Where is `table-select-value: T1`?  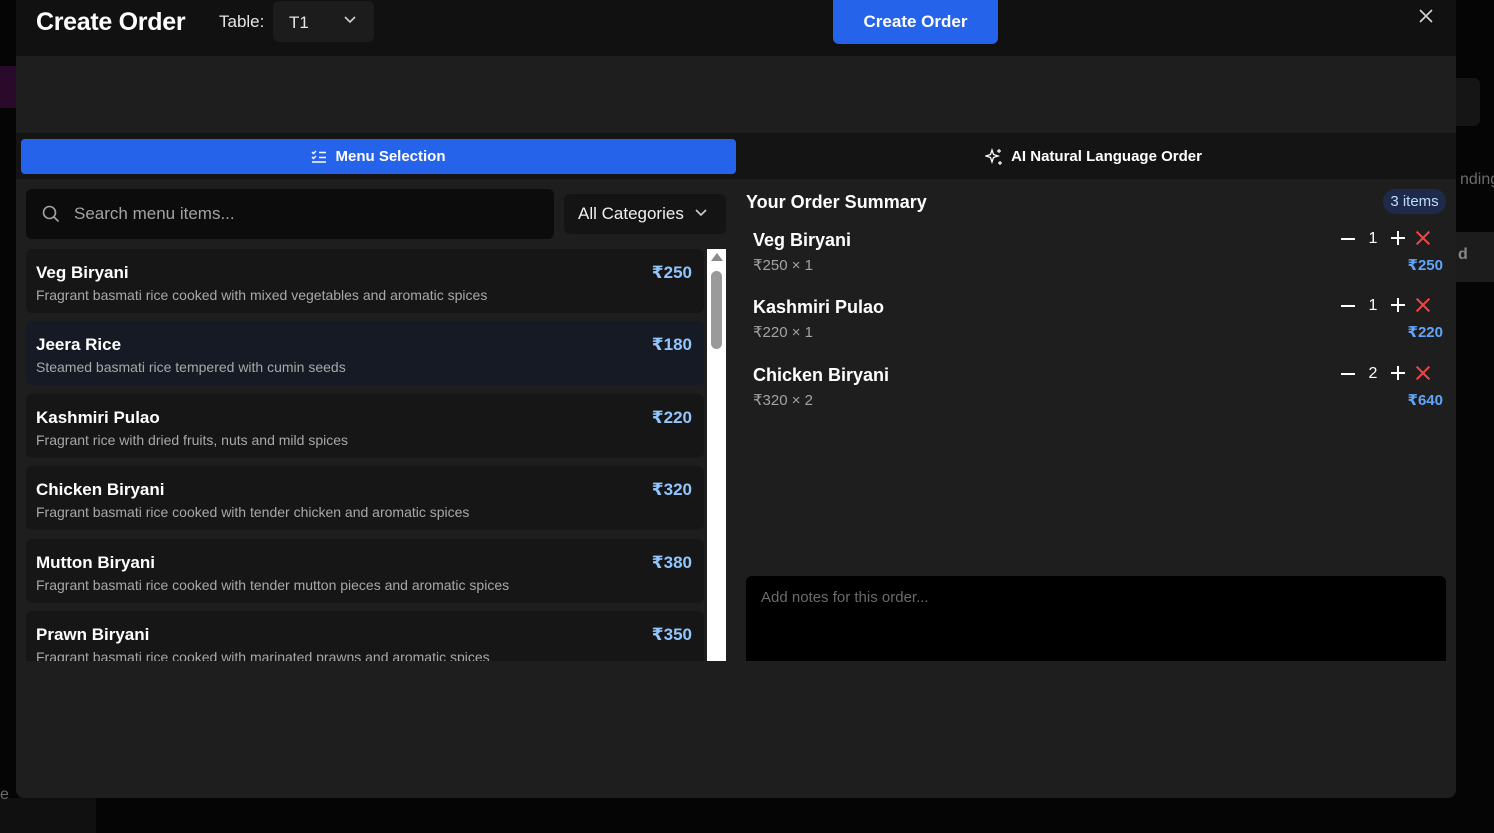 table-select-value: T1 is located at coordinates (299, 22).